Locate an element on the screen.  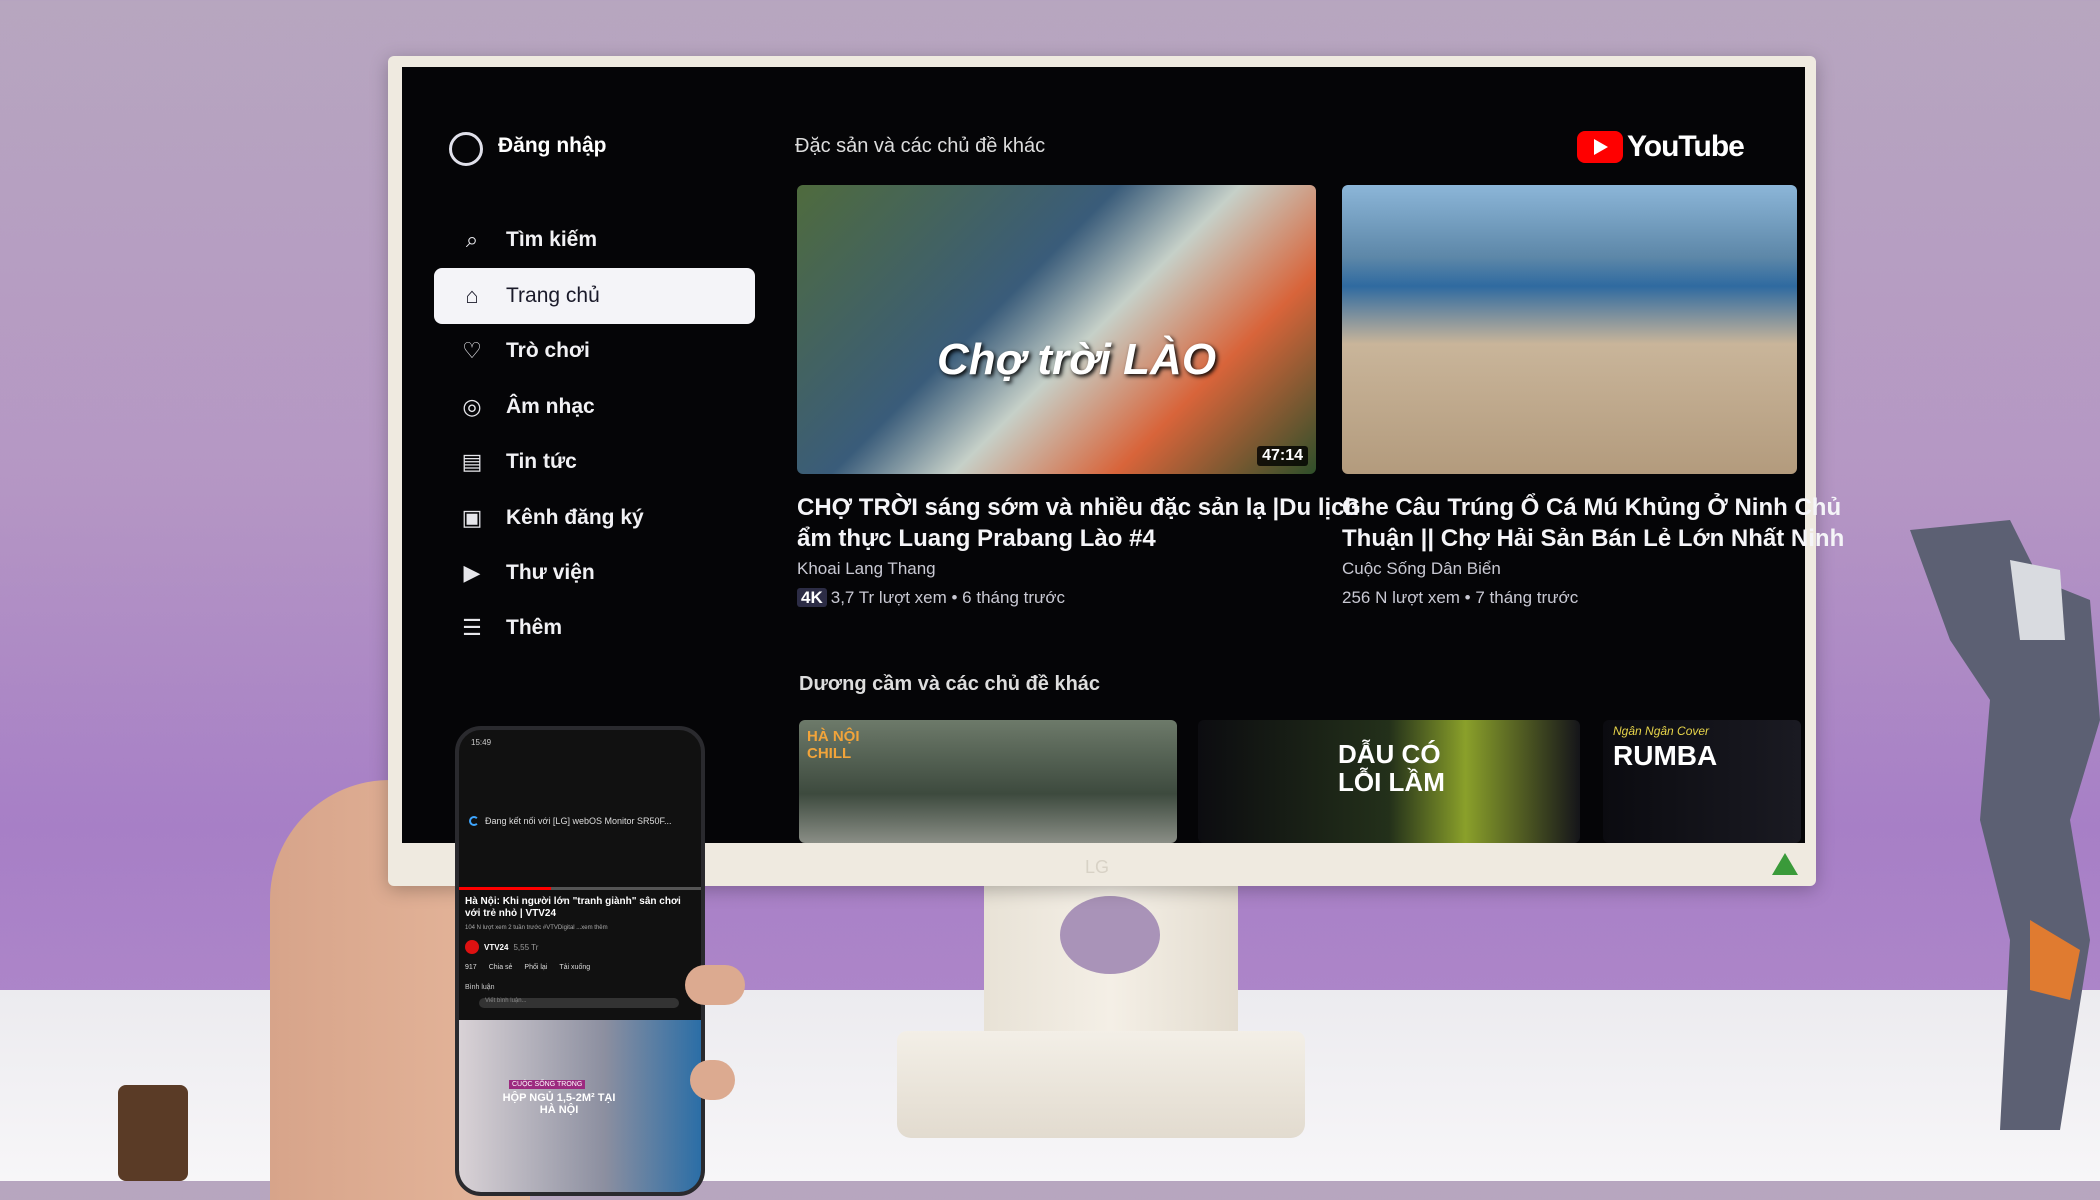
news-icon: ▤ is located at coordinates (472, 461).